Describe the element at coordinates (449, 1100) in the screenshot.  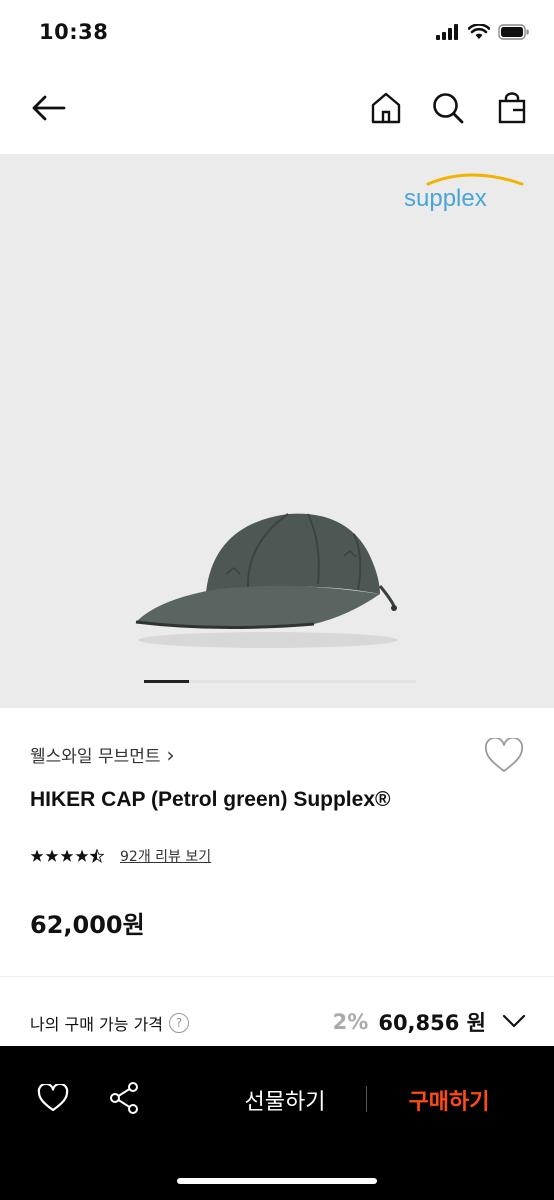
I see `buy-button: 구매하기` at that location.